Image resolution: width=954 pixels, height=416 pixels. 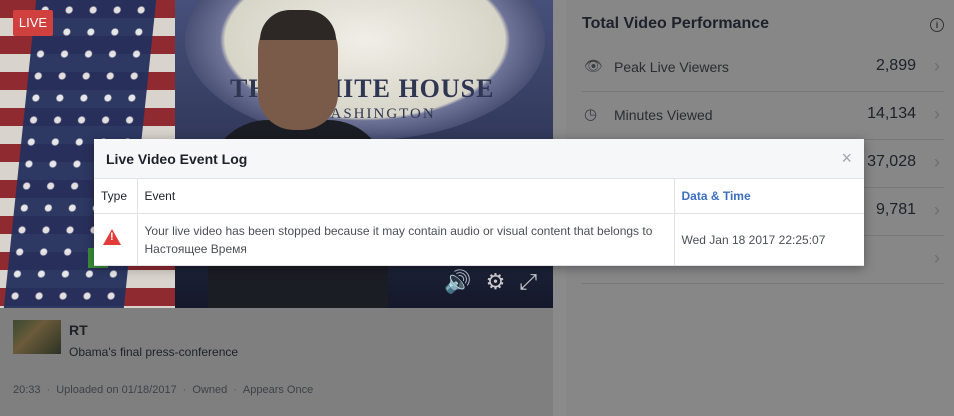 I want to click on stat-label: Minutes Viewed, so click(x=663, y=115).